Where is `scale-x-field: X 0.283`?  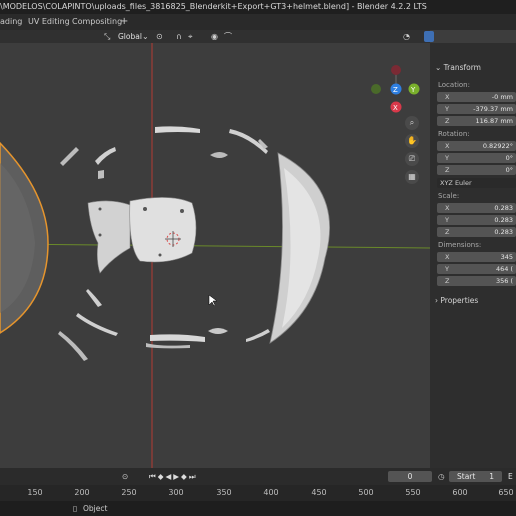
scale-x-field: X 0.283 is located at coordinates (476, 208).